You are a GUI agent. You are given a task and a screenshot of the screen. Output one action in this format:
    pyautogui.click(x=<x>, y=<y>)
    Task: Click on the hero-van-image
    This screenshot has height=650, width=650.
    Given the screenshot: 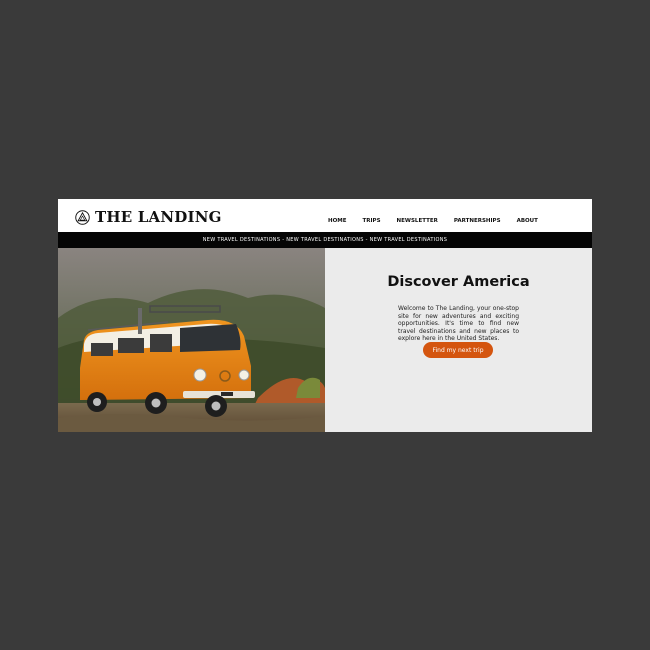 What is the action you would take?
    pyautogui.click(x=191, y=340)
    